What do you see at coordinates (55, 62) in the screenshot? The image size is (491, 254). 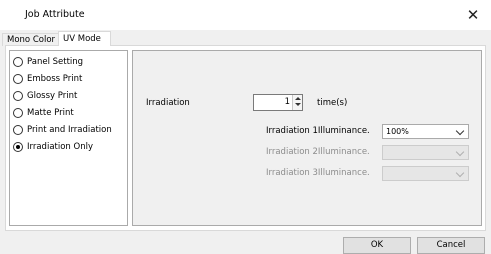 I see `radio-label: Panel Setting` at bounding box center [55, 62].